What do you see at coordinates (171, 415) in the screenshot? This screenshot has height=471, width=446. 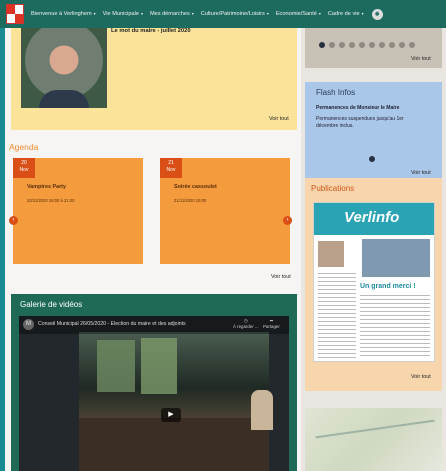 I see `play-icon: ▶` at bounding box center [171, 415].